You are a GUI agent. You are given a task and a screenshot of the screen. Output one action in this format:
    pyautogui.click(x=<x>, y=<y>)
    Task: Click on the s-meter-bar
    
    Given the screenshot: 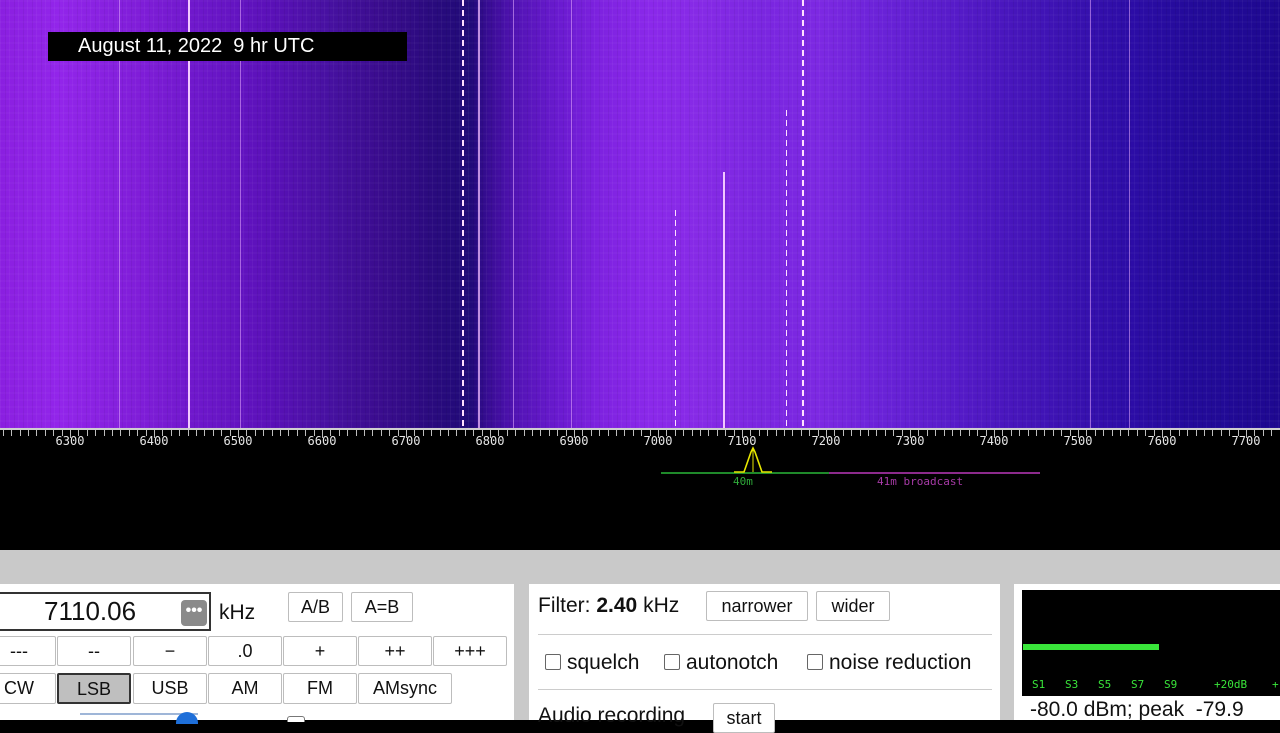 What is the action you would take?
    pyautogui.click(x=1091, y=647)
    